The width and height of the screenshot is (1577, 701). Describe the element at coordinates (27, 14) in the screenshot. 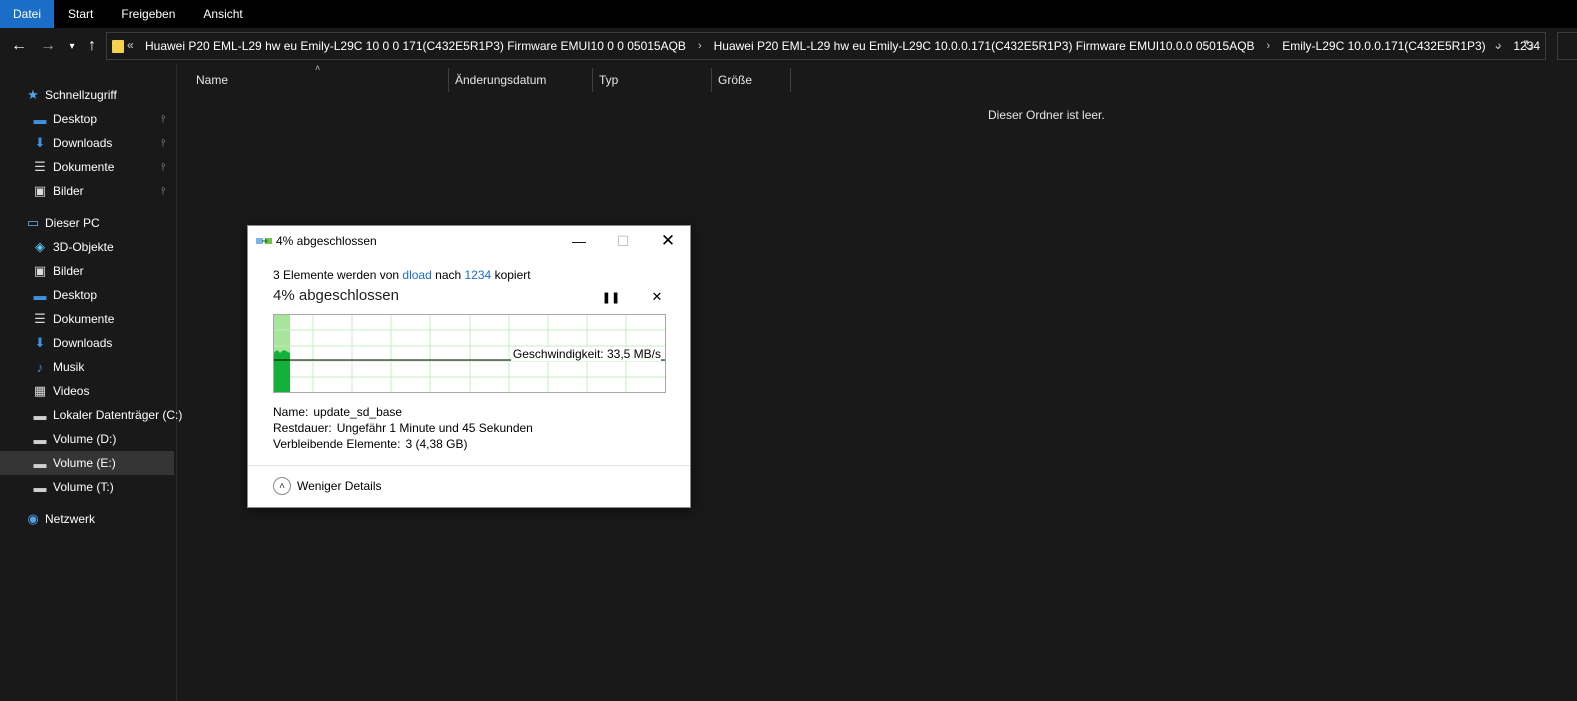

I see `tab-datei: Datei` at that location.